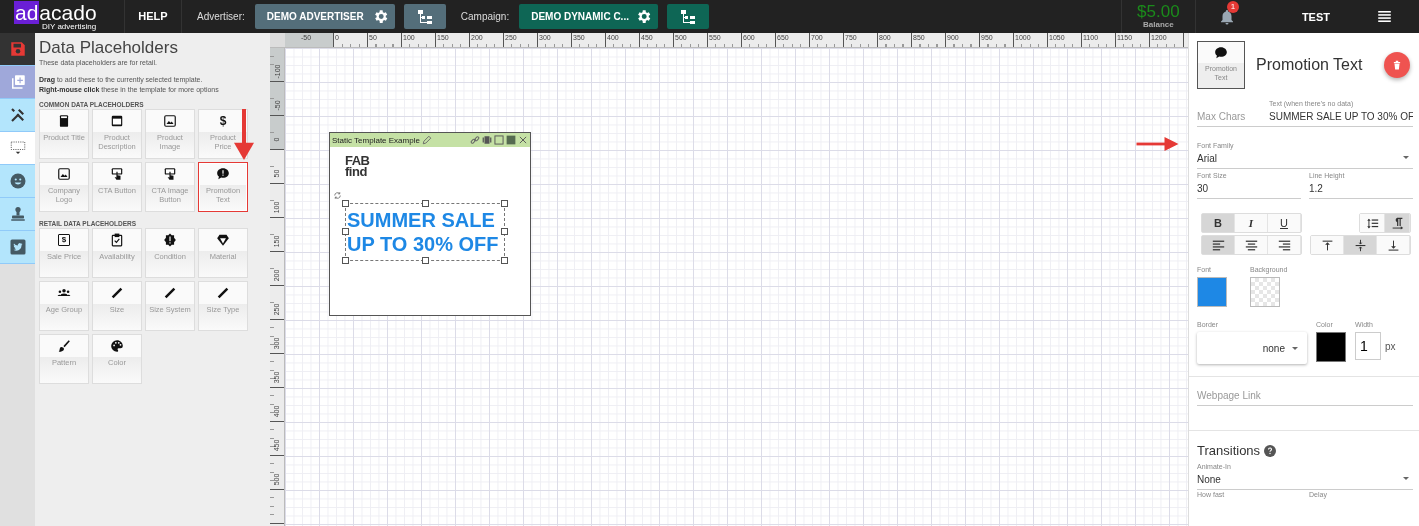 The image size is (1419, 526). Describe the element at coordinates (1315, 16) in the screenshot. I see `user-menu: TEST` at that location.